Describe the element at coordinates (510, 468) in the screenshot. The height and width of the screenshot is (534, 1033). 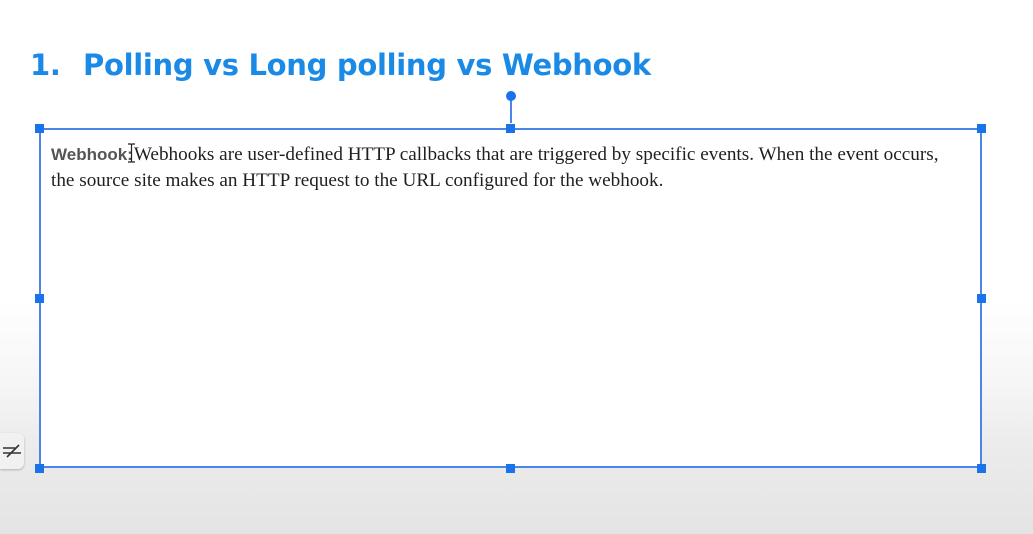
I see `resize-handle-bottom-center` at that location.